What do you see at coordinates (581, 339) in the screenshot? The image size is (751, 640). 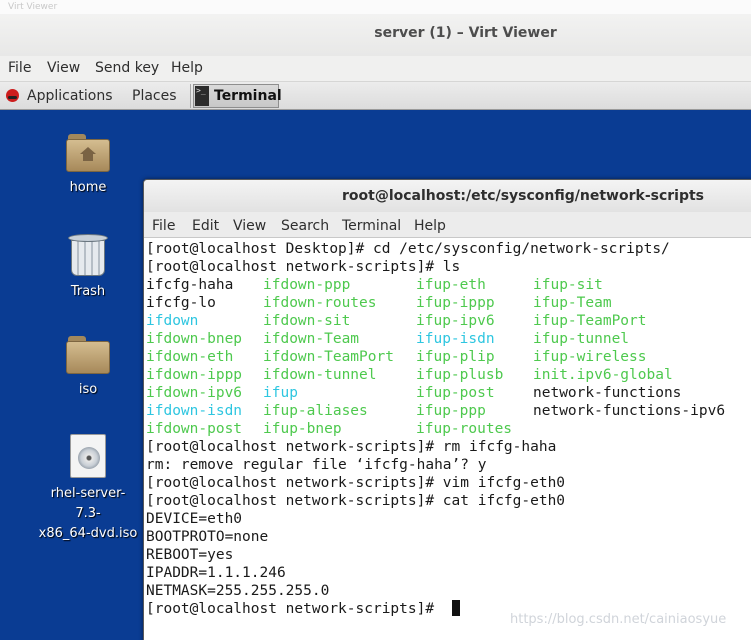 I see `ls-entry: ifup-tunnel` at bounding box center [581, 339].